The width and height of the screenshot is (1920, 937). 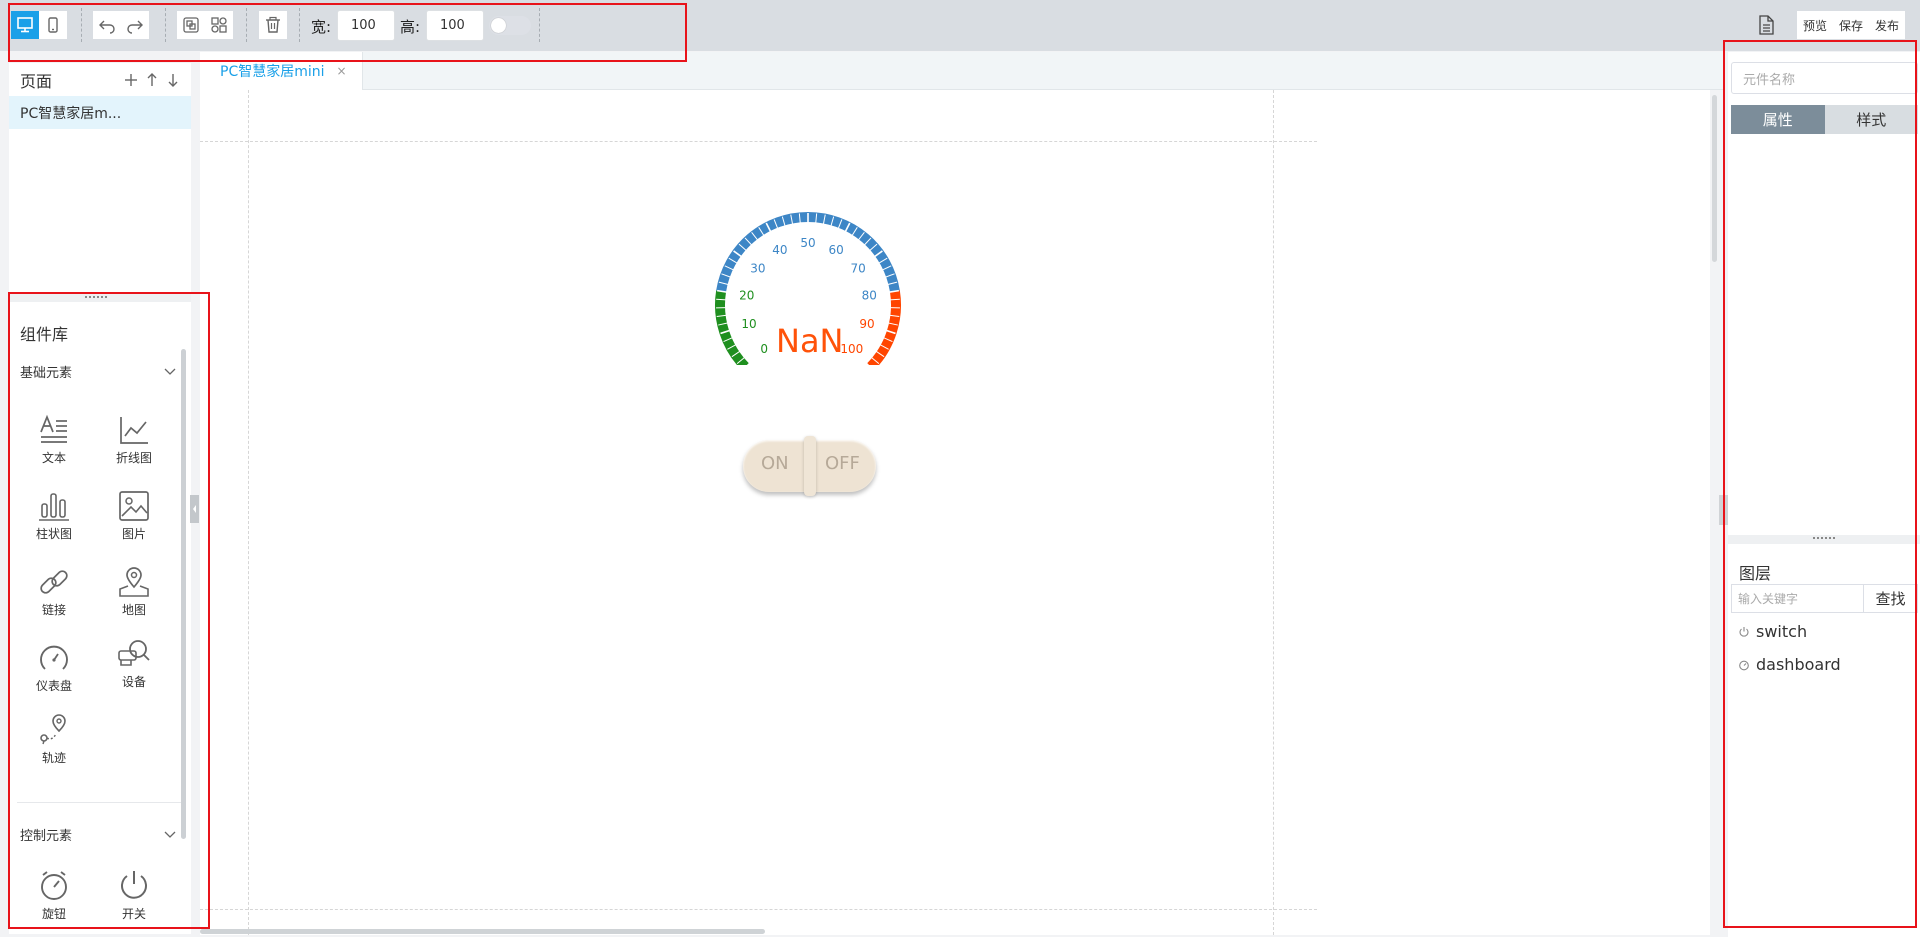 I want to click on on-off-switch: ON OFF, so click(x=809, y=466).